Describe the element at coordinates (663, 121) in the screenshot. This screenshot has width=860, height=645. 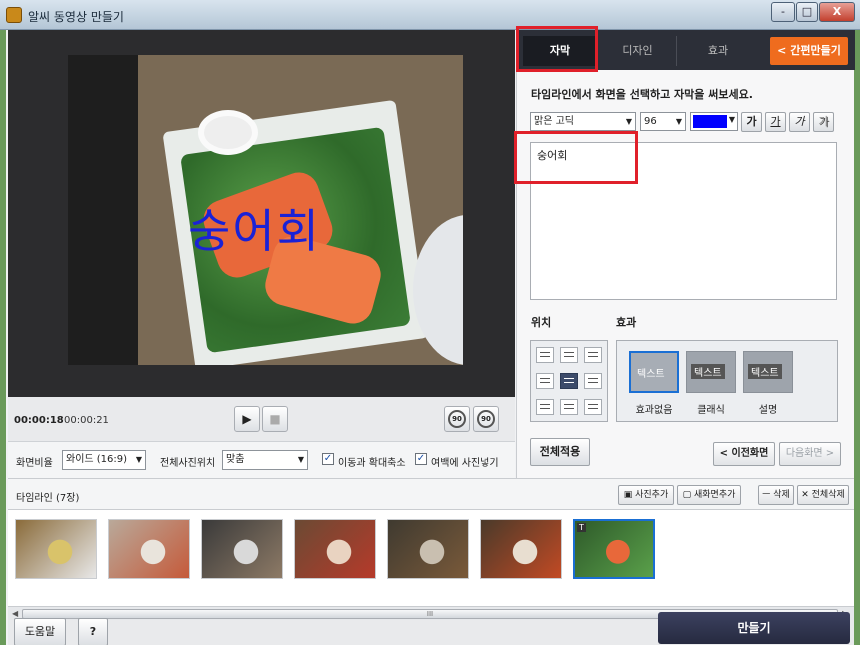
I see `font-size-select: 96 ▼` at that location.